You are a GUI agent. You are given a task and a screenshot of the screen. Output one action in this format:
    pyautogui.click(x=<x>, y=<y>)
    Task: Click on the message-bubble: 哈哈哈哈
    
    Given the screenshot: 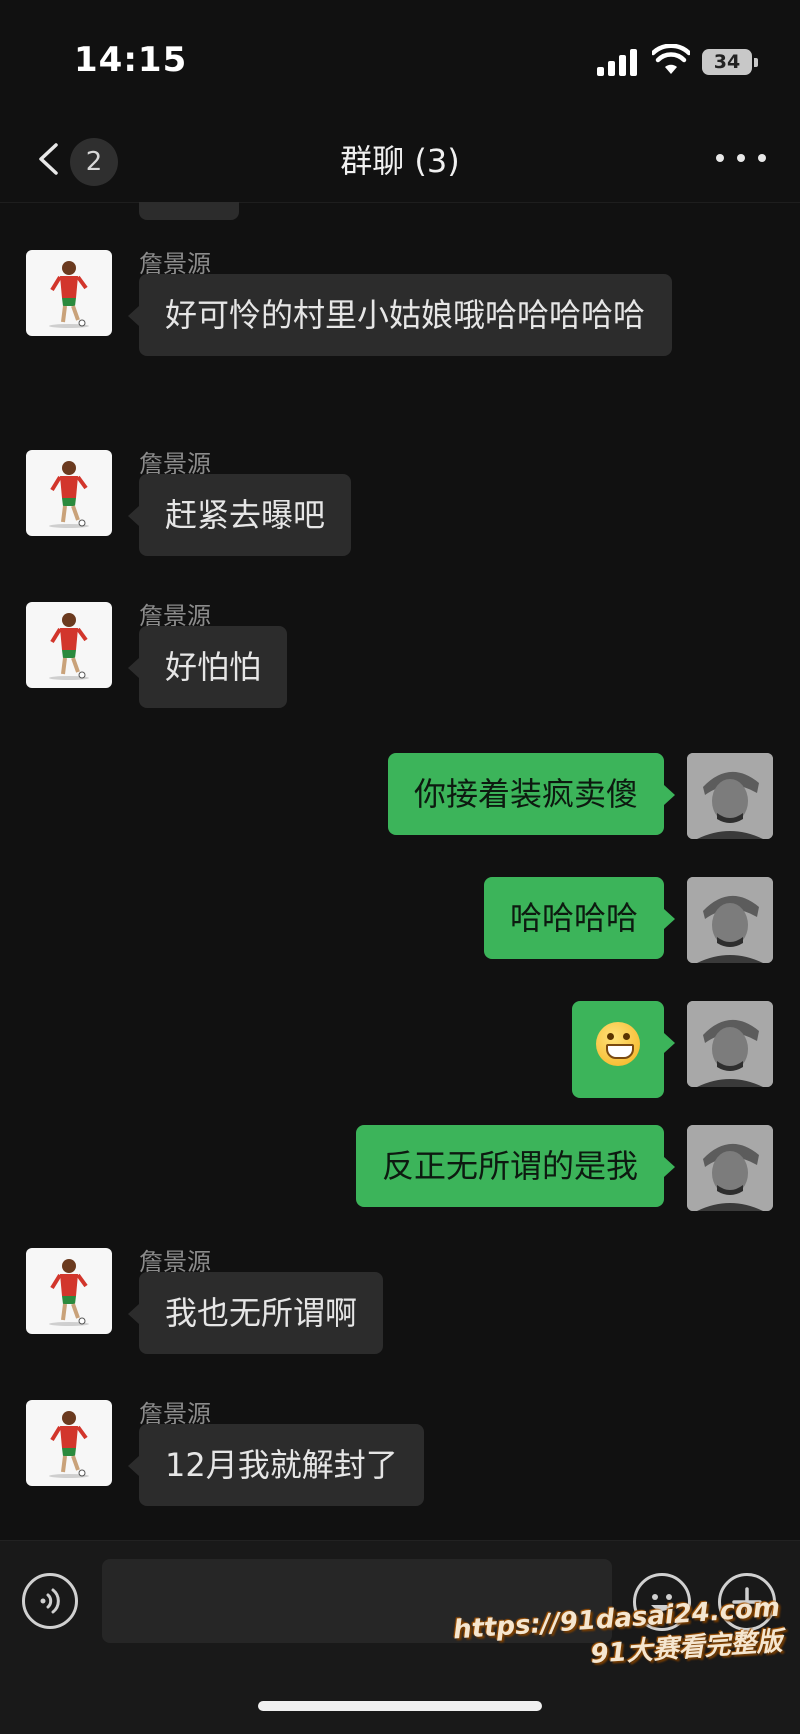 What is the action you would take?
    pyautogui.click(x=579, y=918)
    